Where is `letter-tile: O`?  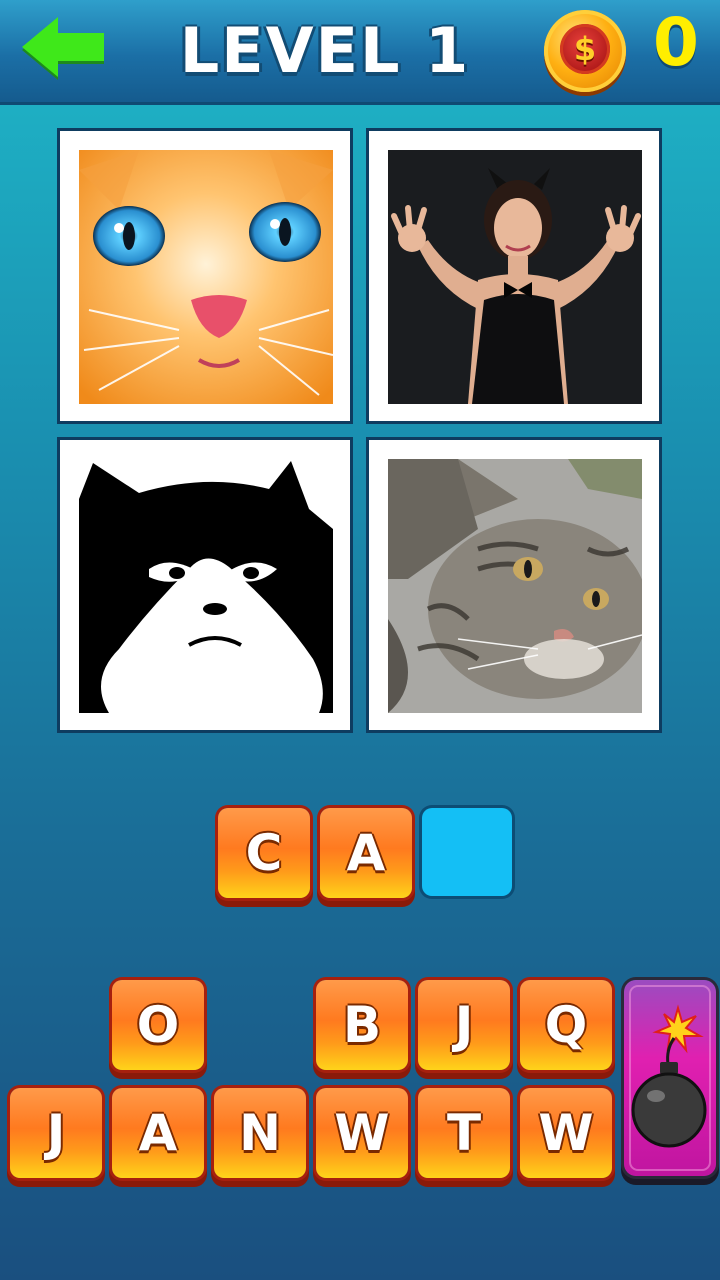
letter-tile: O is located at coordinates (158, 1025).